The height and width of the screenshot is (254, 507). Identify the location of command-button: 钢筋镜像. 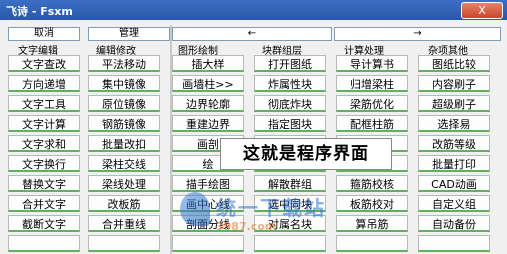
(124, 123).